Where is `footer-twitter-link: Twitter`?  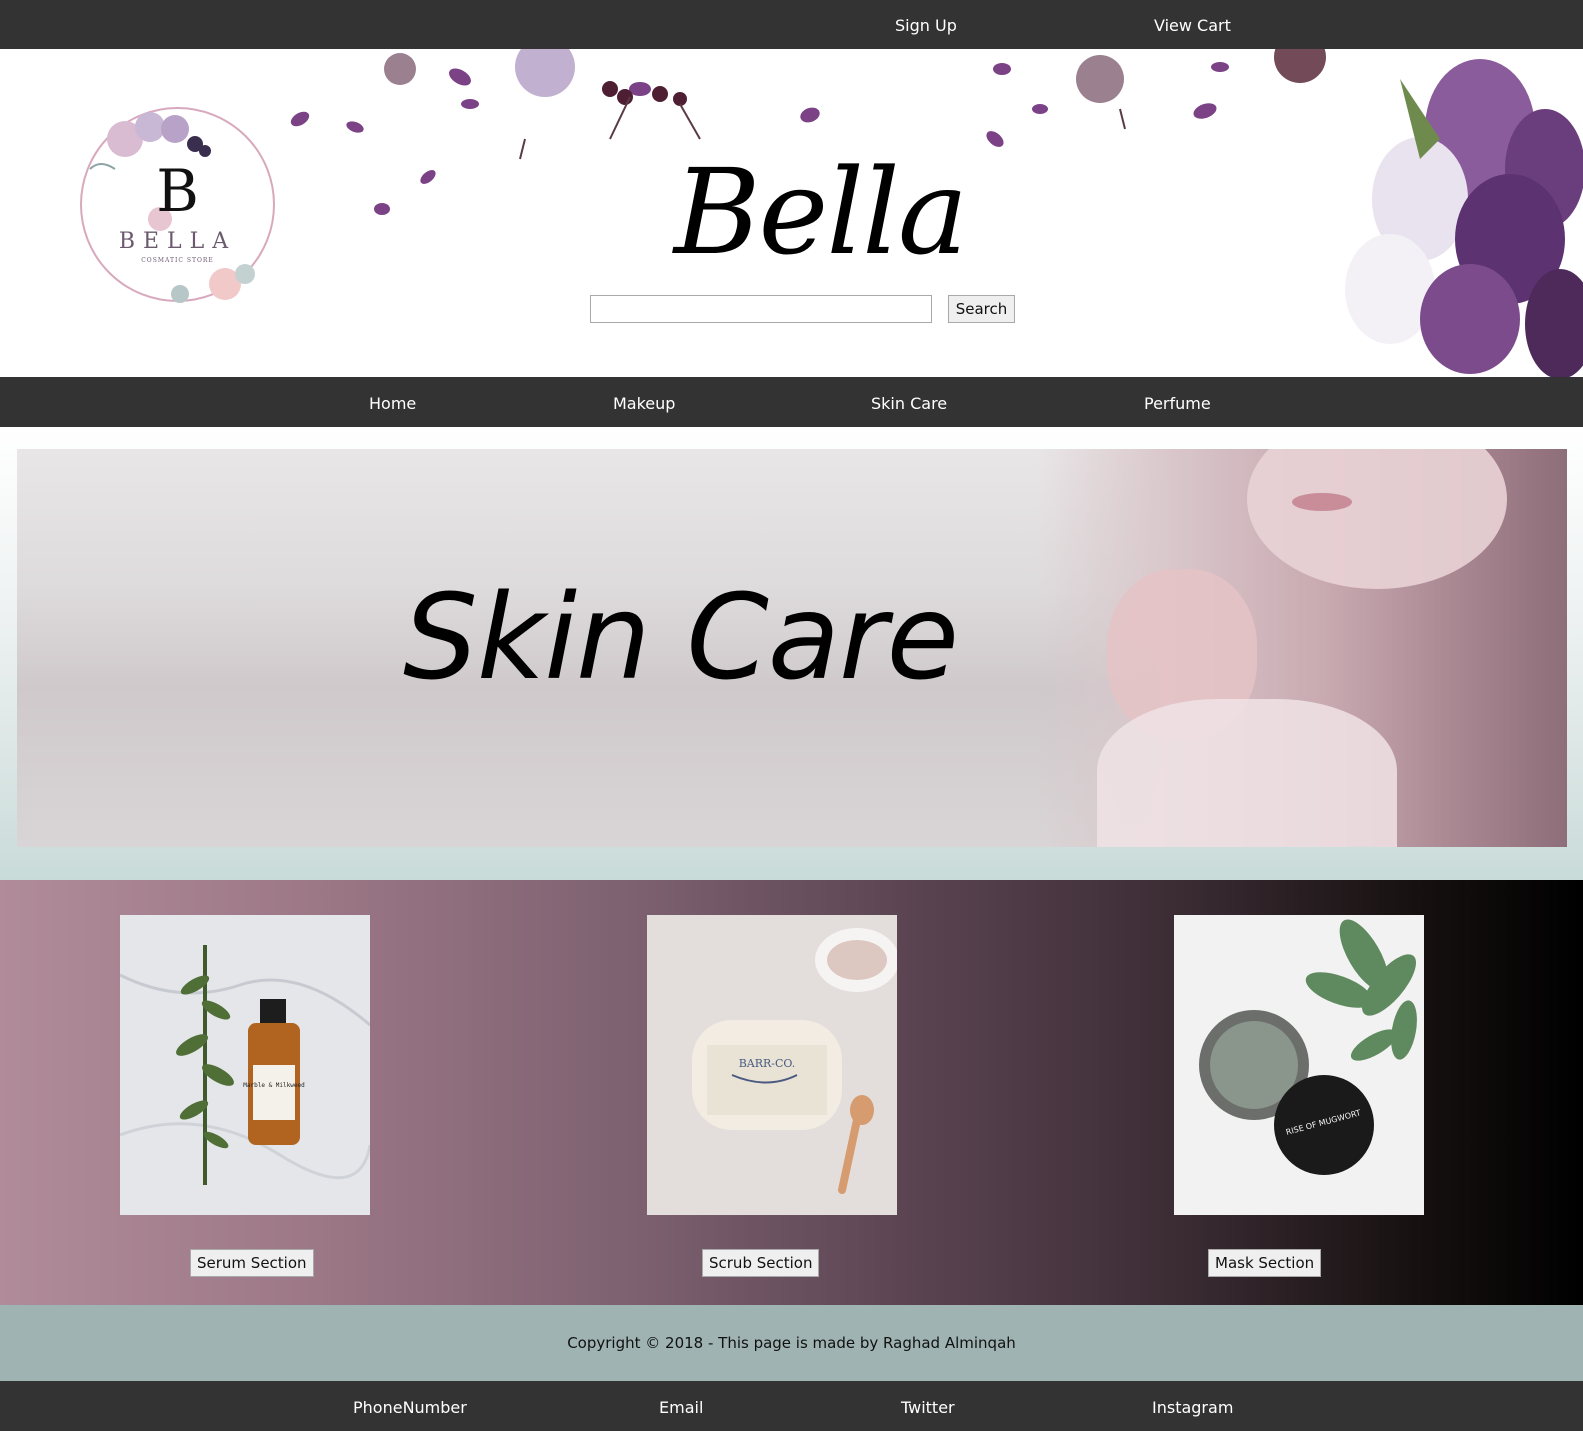 footer-twitter-link: Twitter is located at coordinates (928, 1408).